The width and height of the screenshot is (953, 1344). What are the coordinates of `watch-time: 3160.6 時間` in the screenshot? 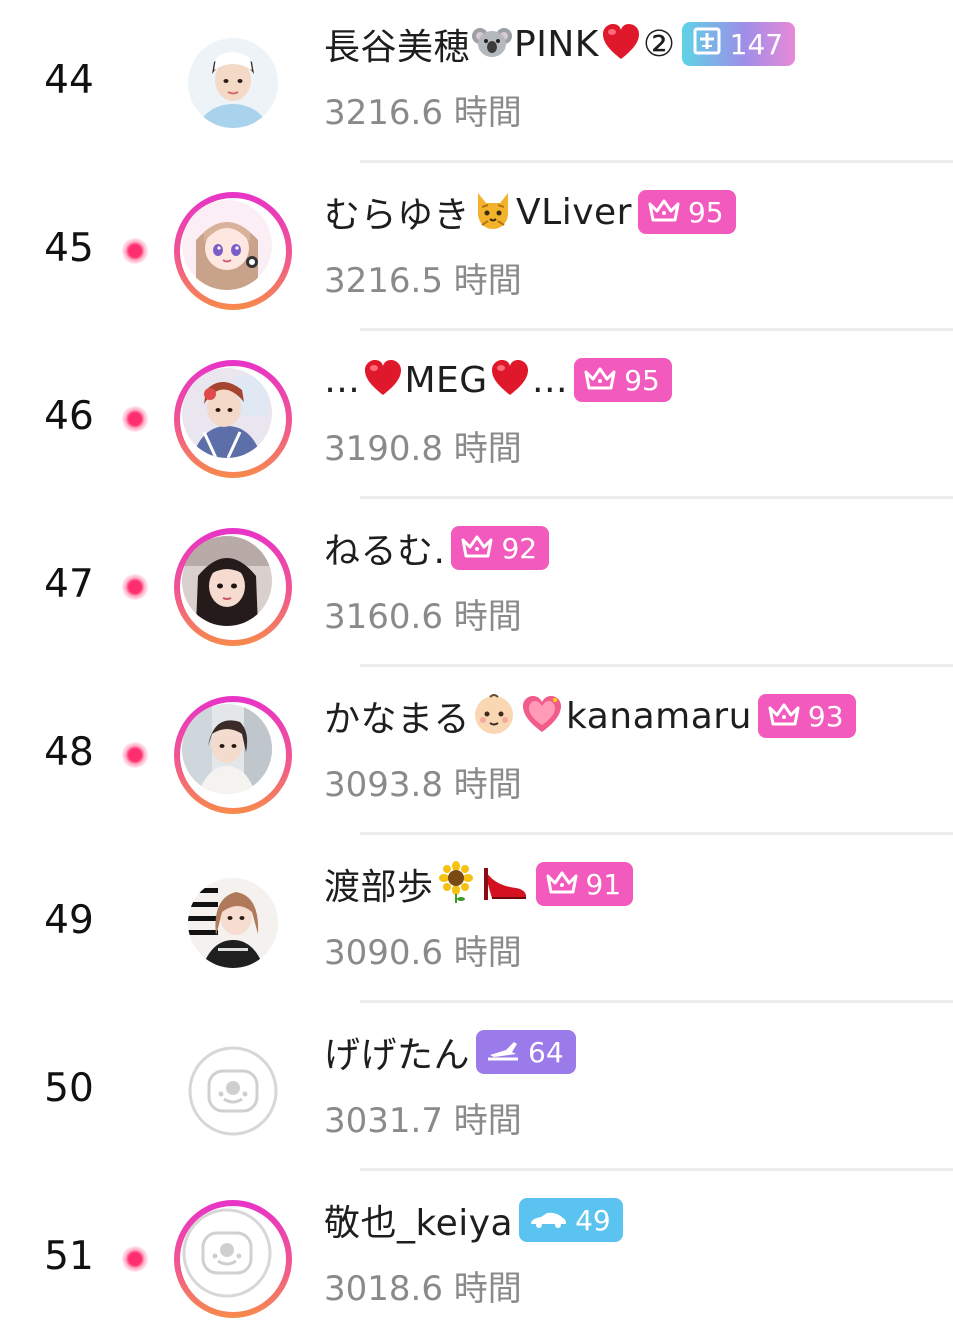 It's located at (423, 617).